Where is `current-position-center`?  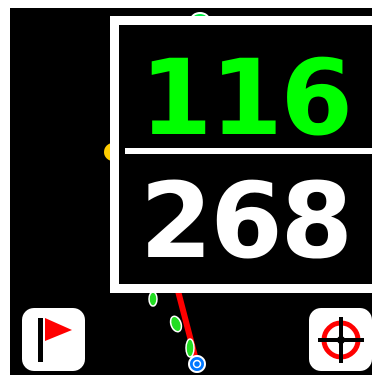
current-position-center is located at coordinates (197, 364).